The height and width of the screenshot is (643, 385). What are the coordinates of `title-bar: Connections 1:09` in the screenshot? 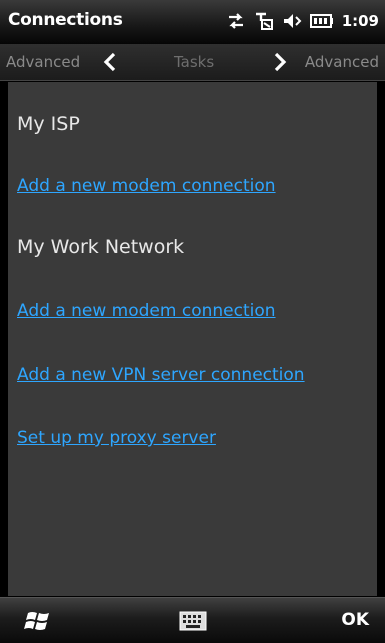 It's located at (192, 22).